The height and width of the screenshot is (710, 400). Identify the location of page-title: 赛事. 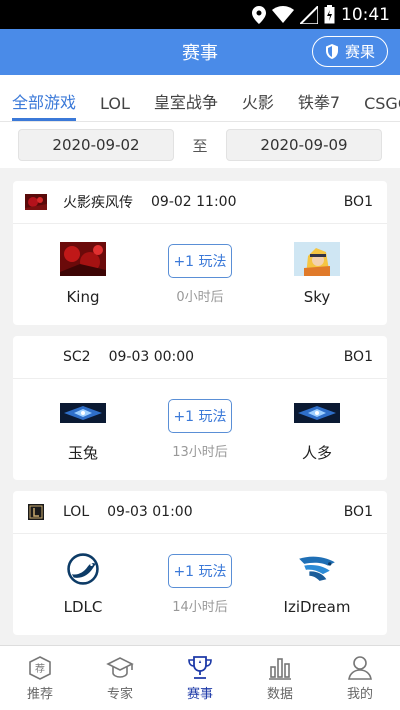
(200, 53).